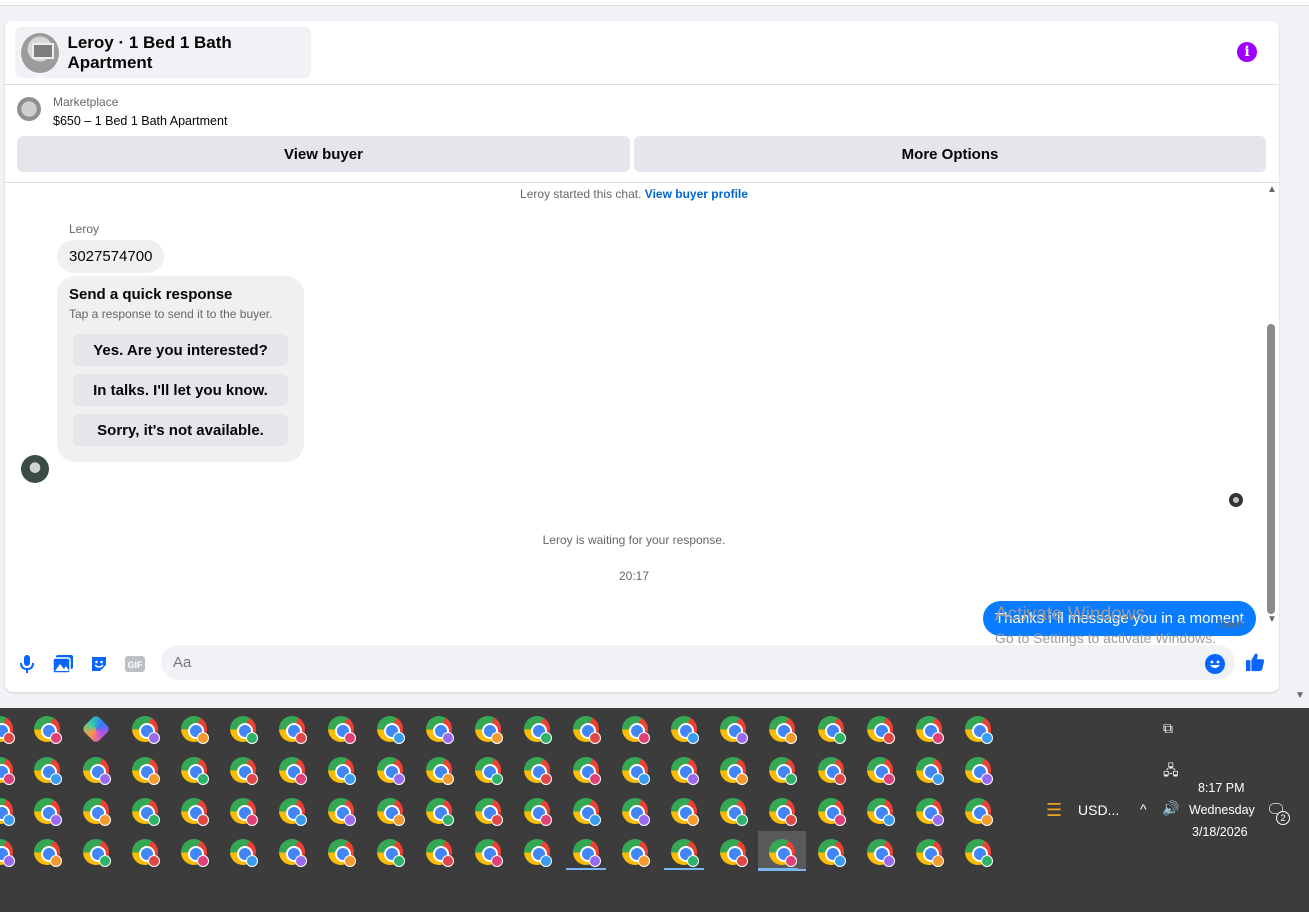  I want to click on volume-icon: 🔊, so click(1170, 808).